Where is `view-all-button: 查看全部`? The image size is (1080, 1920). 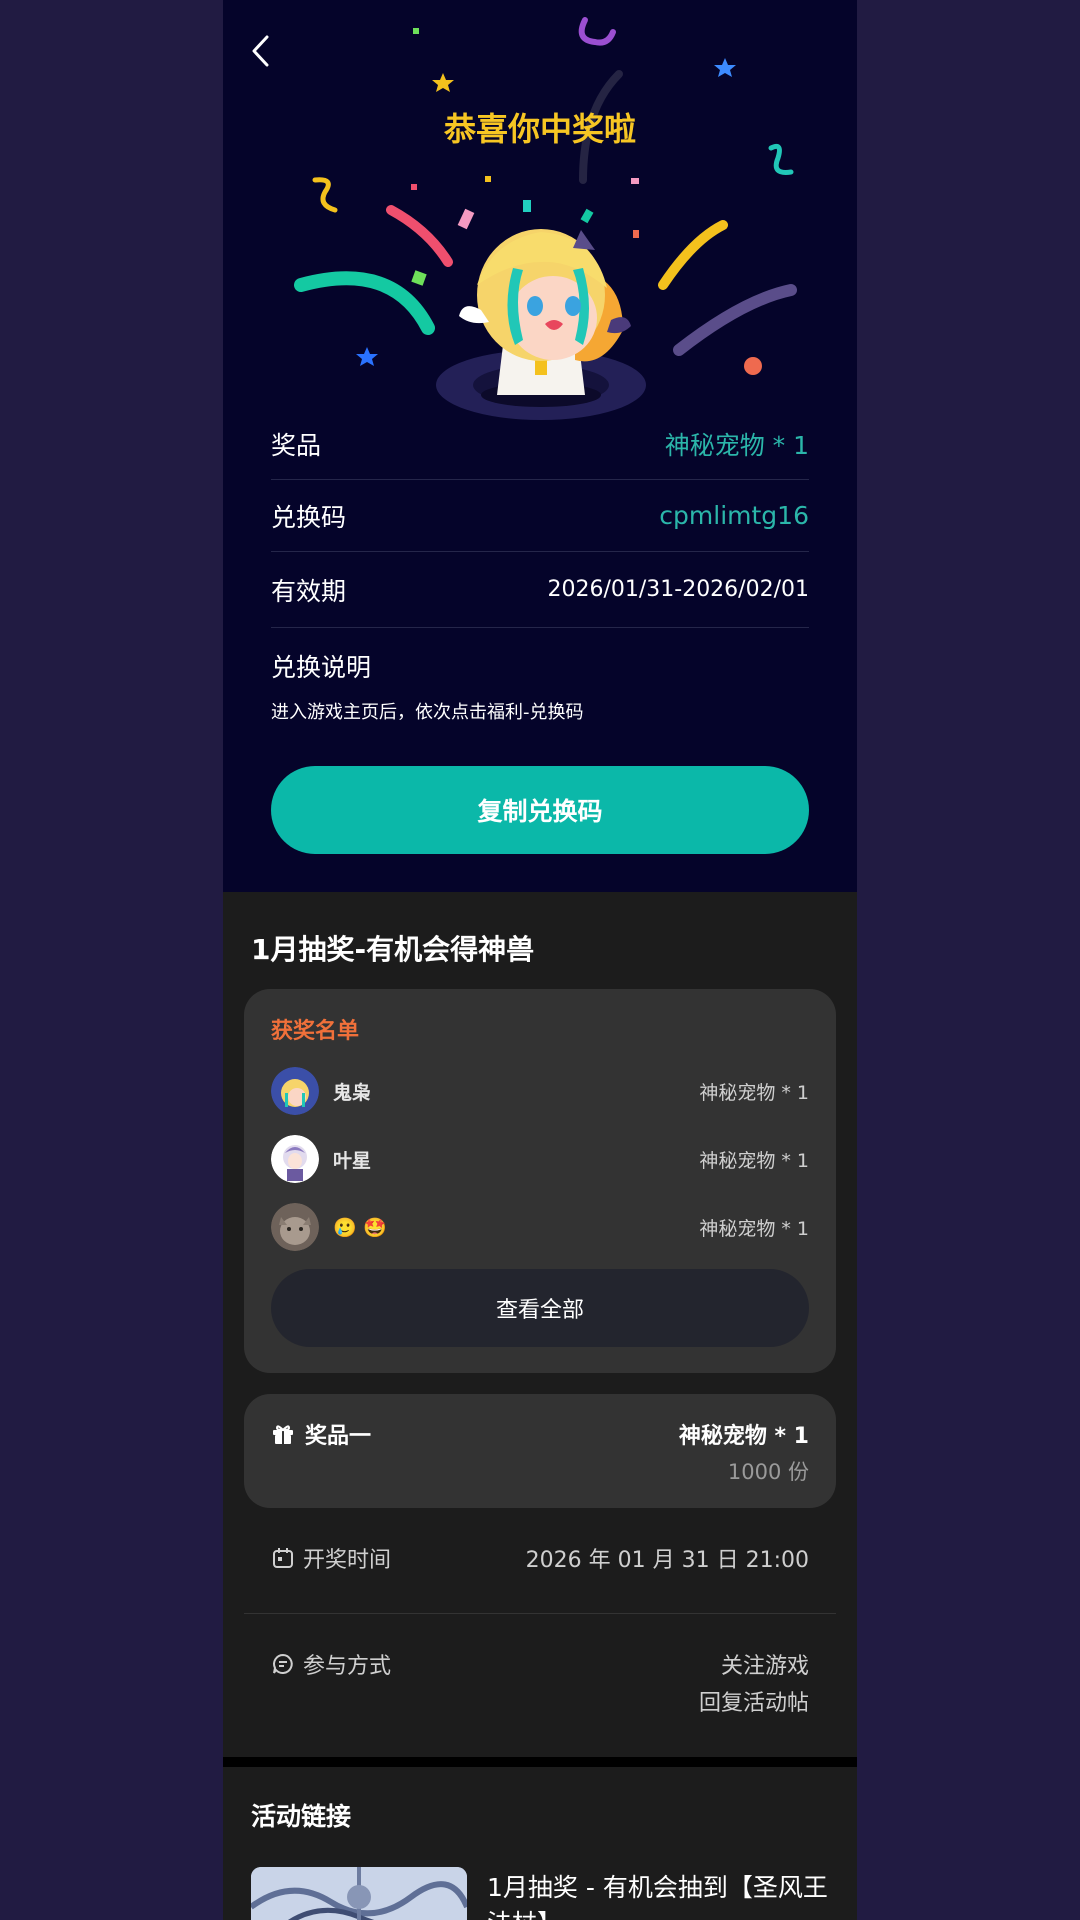
view-all-button: 查看全部 is located at coordinates (540, 1308).